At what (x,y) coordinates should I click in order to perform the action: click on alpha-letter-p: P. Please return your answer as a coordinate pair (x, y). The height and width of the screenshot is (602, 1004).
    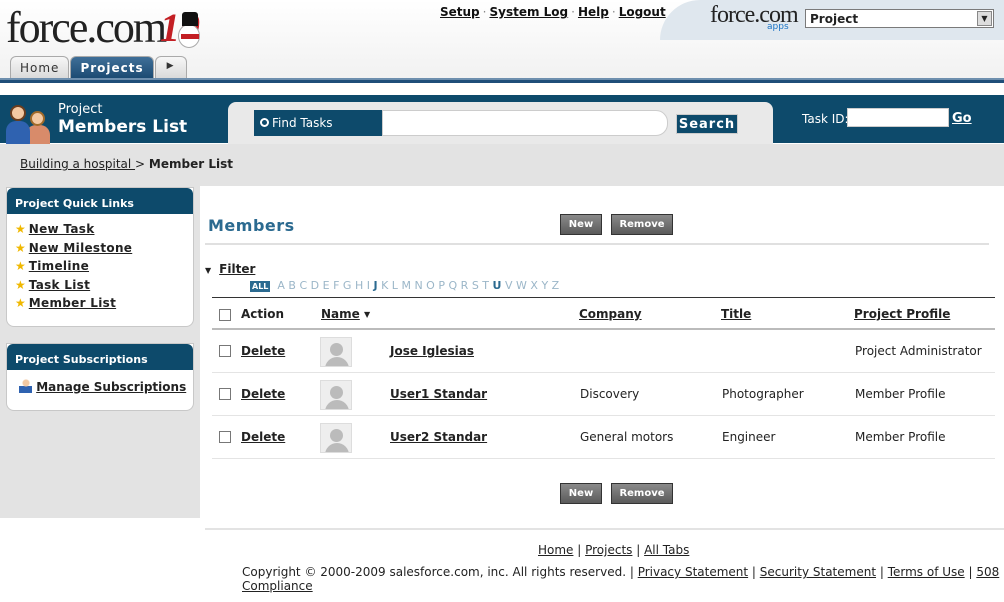
    Looking at the image, I should click on (441, 285).